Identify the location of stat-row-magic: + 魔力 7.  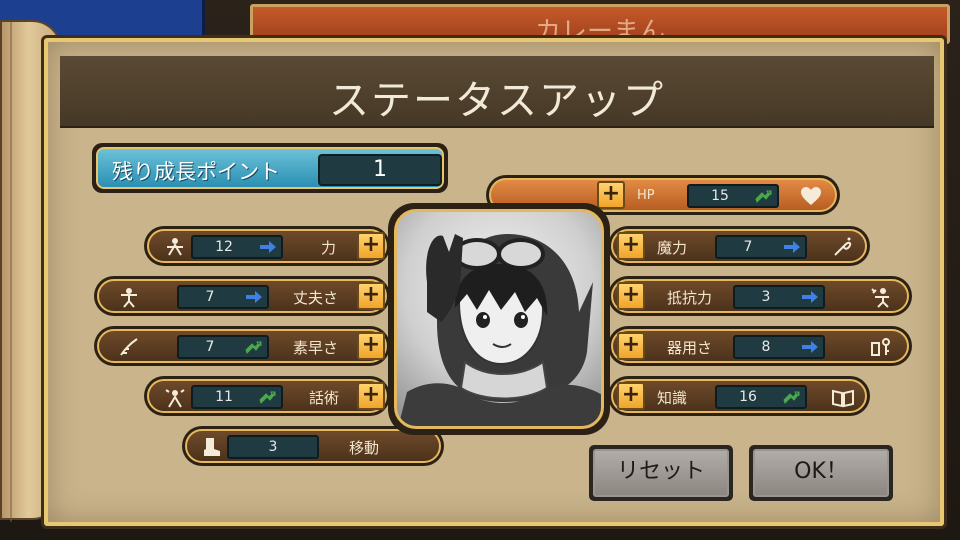
(739, 246).